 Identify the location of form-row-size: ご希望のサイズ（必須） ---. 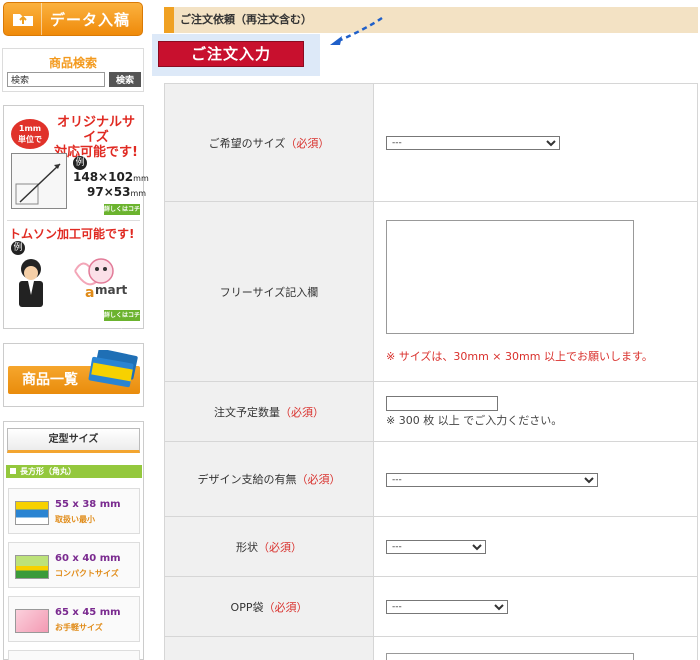
(431, 142).